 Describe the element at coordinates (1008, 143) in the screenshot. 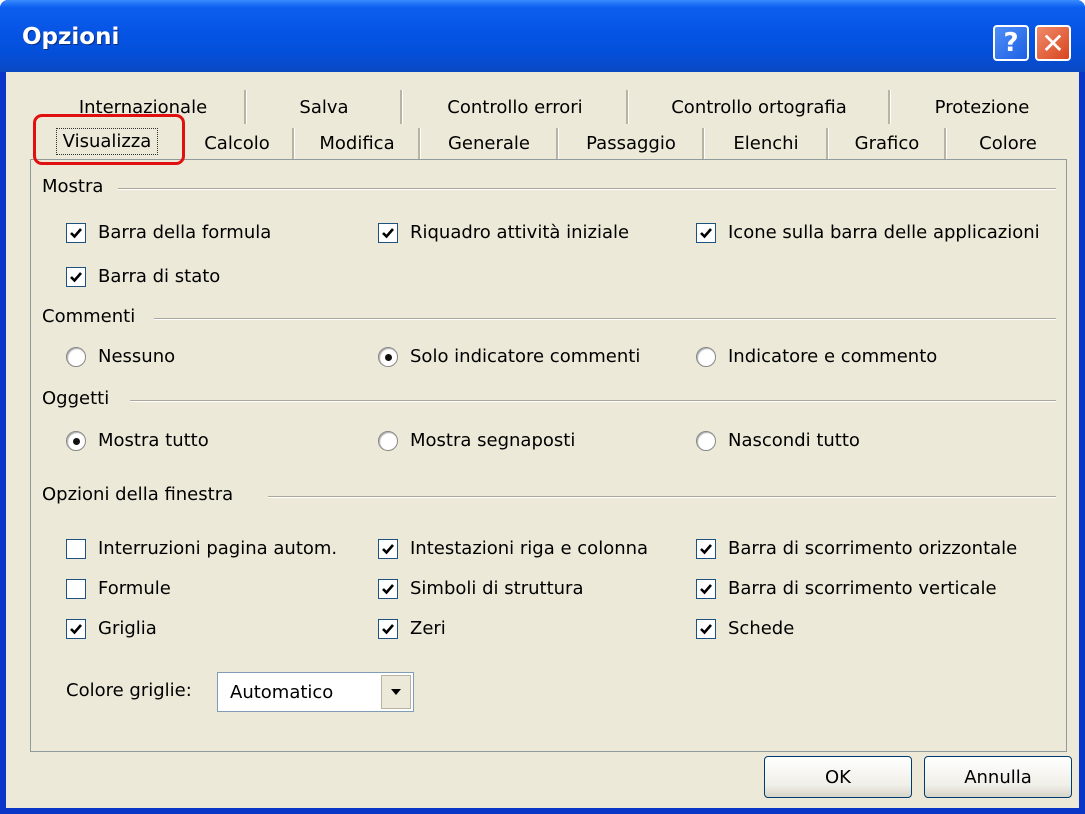

I see `tab-colore: Colore` at that location.